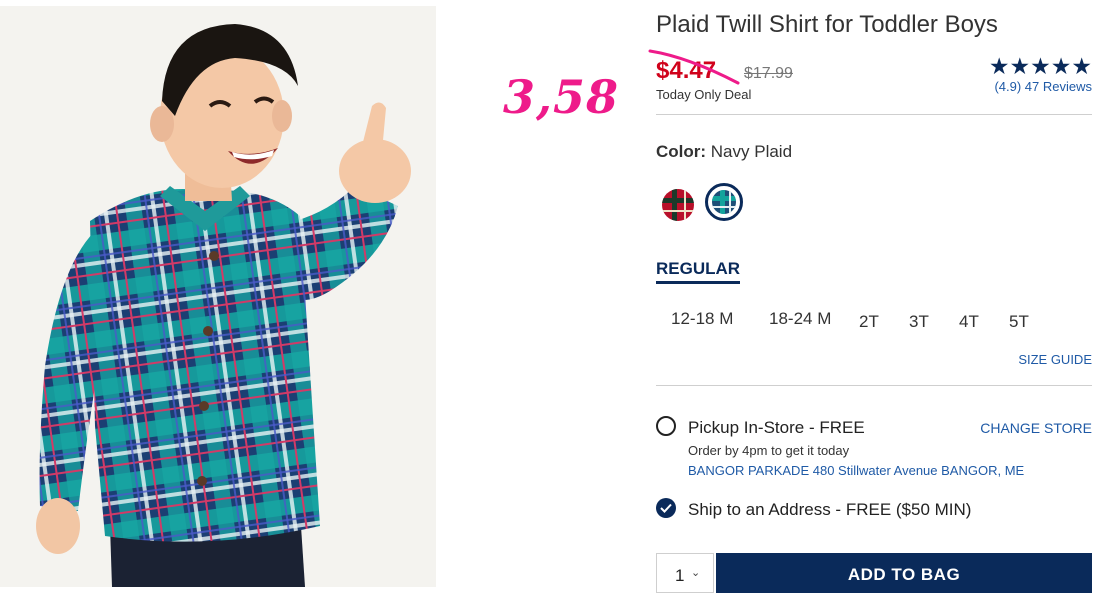 The width and height of the screenshot is (1101, 597). Describe the element at coordinates (1040, 66) in the screenshot. I see `rating-stars-icon: ★★★★★` at that location.